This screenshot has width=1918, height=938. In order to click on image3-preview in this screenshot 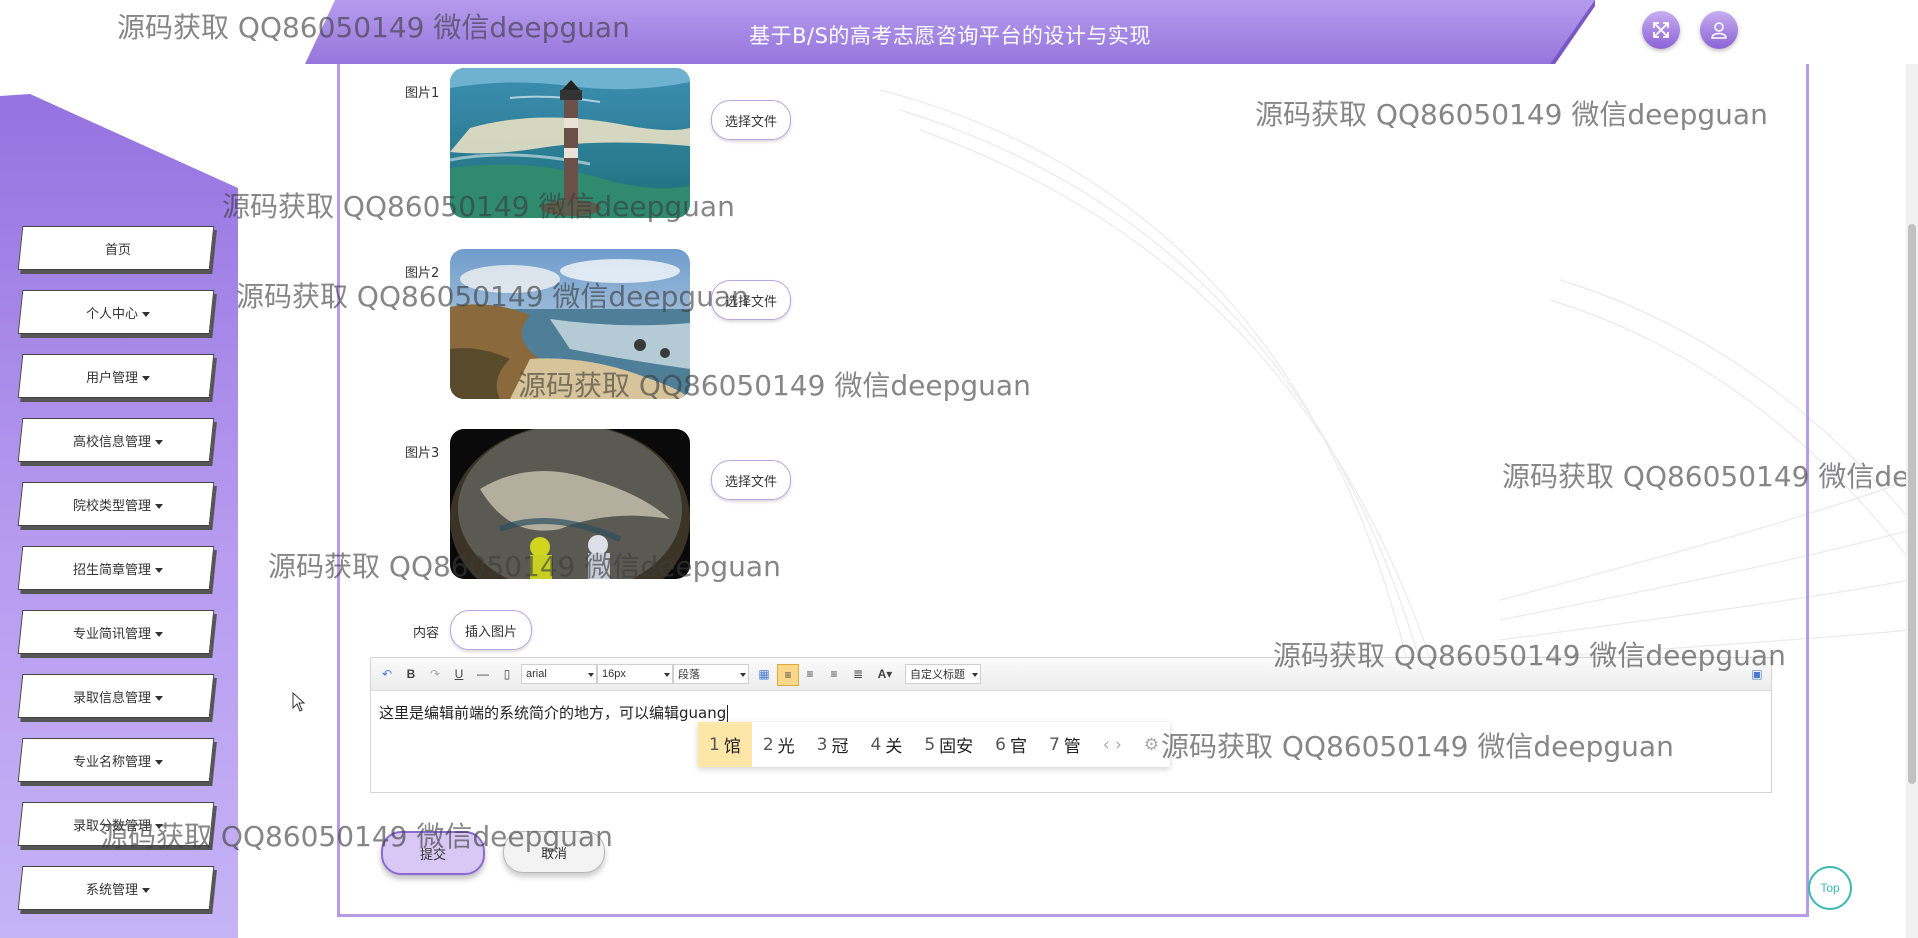, I will do `click(570, 504)`.